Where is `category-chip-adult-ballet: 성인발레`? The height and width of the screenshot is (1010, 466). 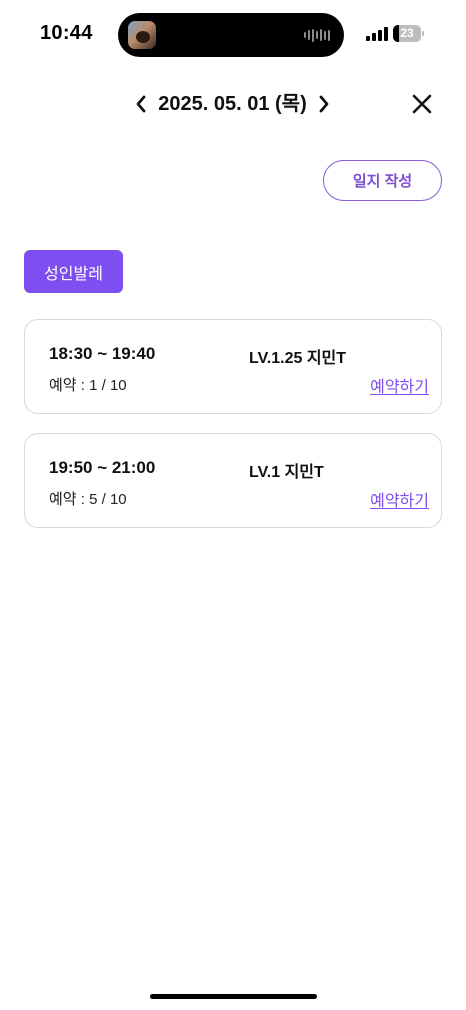
category-chip-adult-ballet: 성인발레 is located at coordinates (73, 271).